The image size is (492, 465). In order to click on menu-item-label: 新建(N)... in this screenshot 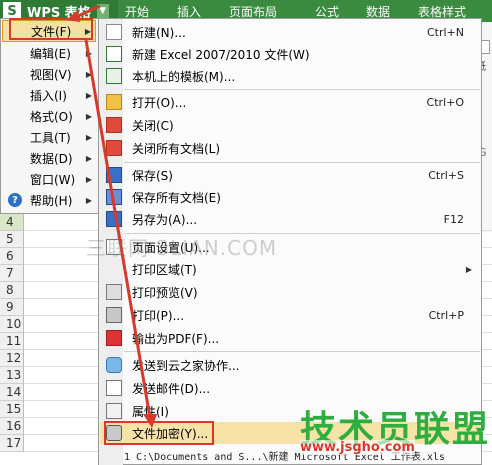, I will do `click(159, 32)`.